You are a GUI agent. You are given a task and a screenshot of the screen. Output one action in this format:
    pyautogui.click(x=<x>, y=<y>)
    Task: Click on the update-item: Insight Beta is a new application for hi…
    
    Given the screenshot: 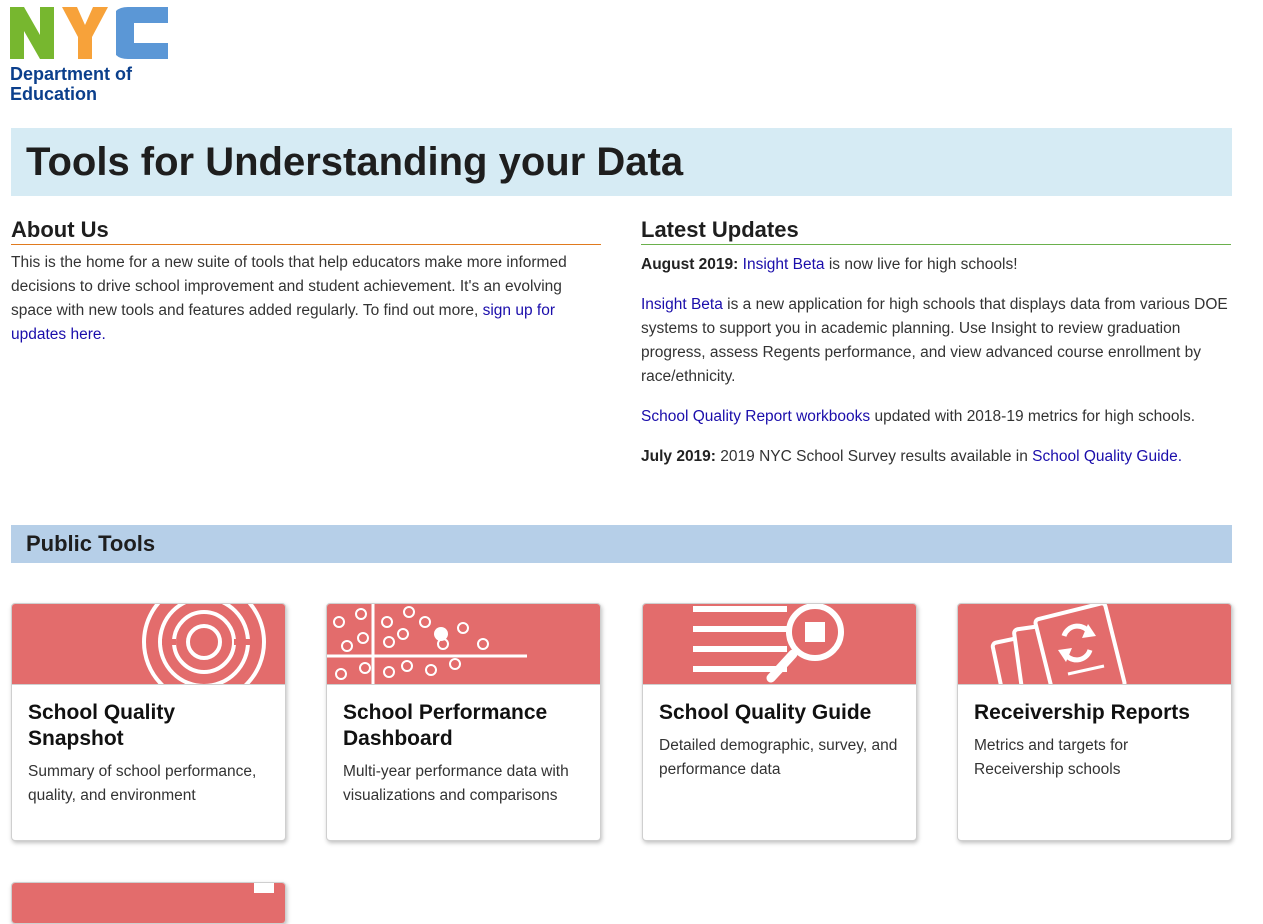 What is the action you would take?
    pyautogui.click(x=936, y=341)
    